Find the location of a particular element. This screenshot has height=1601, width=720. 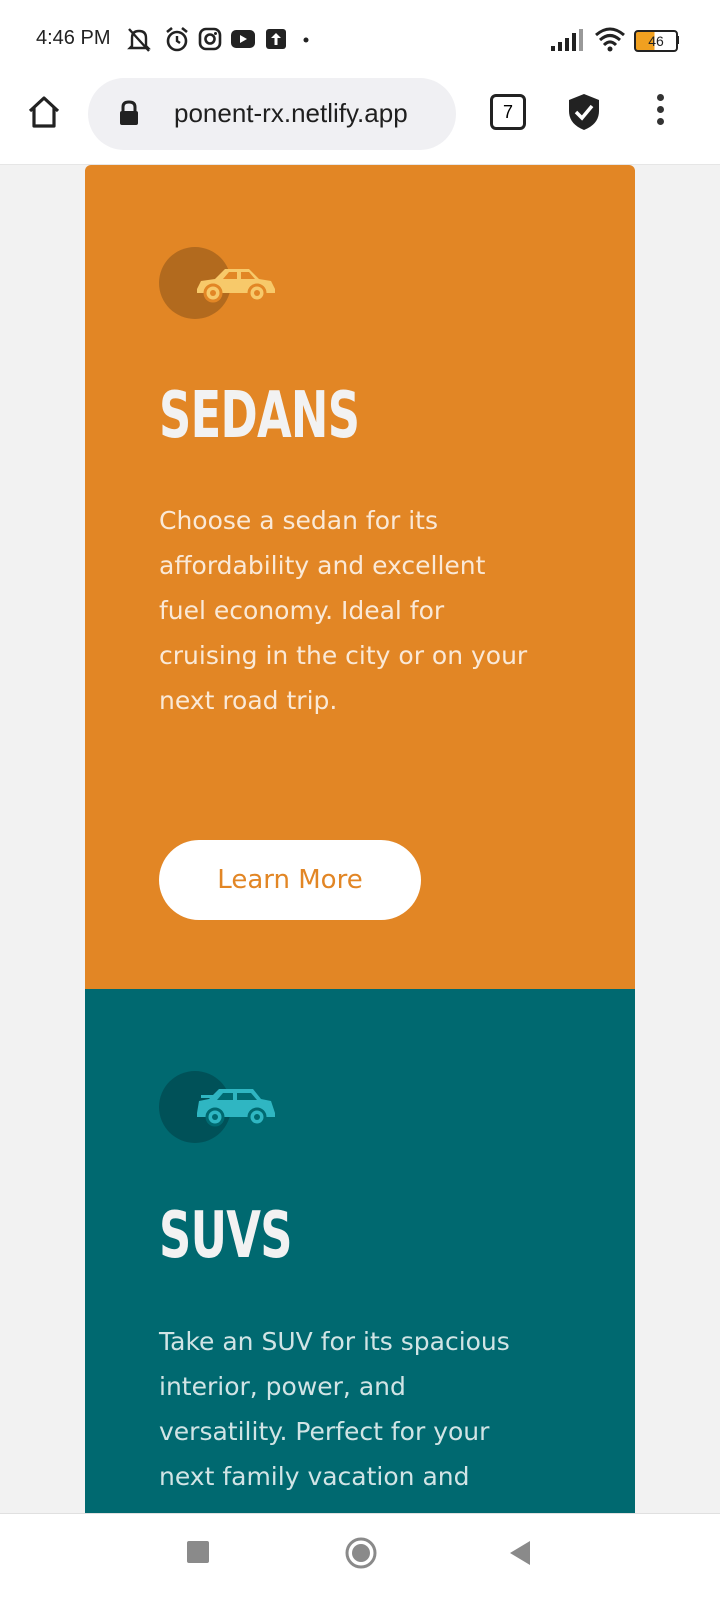

recents-square-icon is located at coordinates (198, 1552).